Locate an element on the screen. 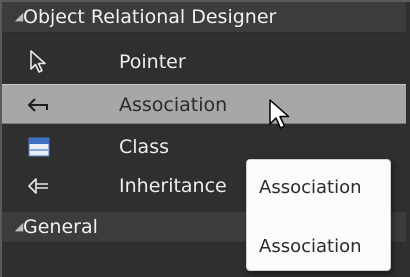 Image resolution: width=410 pixels, height=277 pixels. toolbox-item-label: Association is located at coordinates (173, 105).